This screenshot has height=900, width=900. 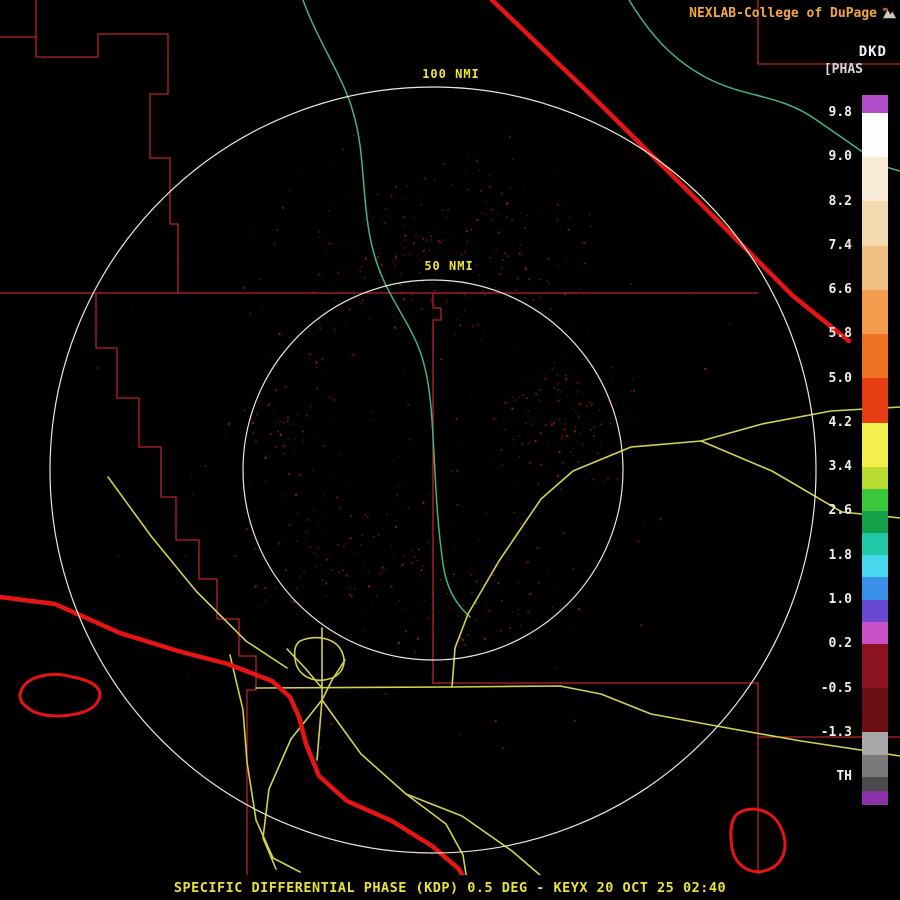 What do you see at coordinates (675, 721) in the screenshot?
I see `map-line` at bounding box center [675, 721].